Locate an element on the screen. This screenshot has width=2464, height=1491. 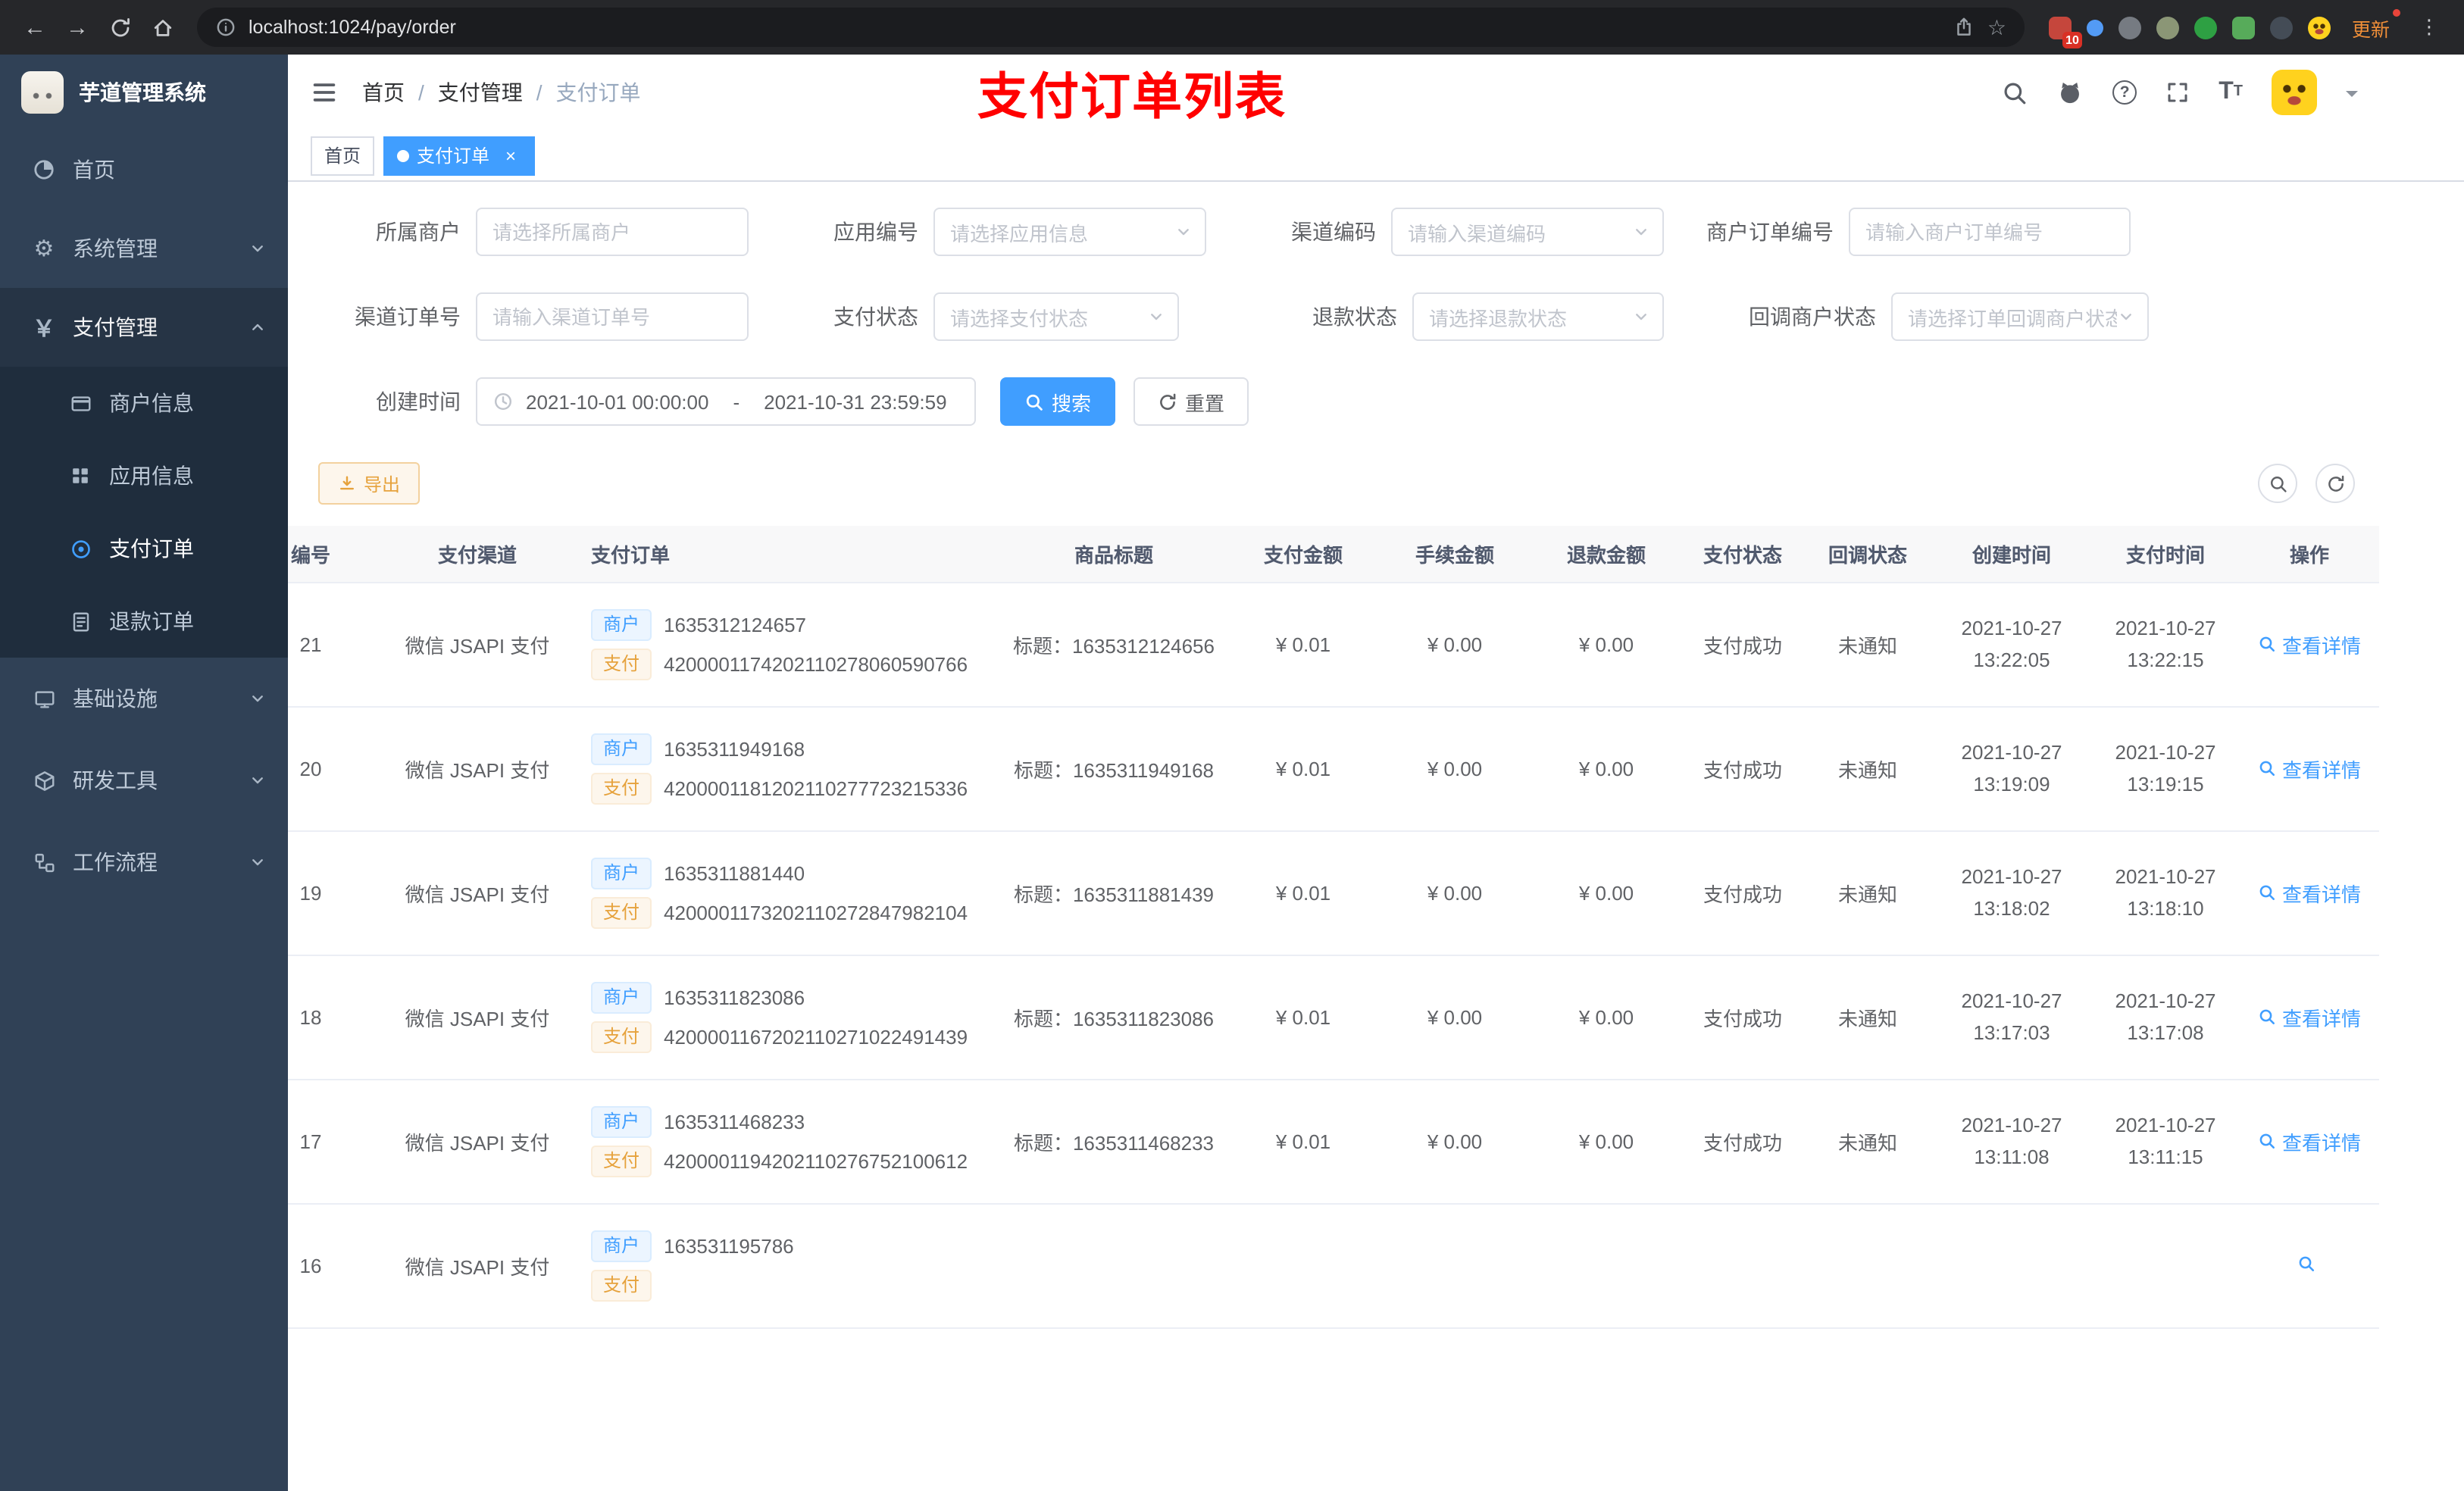
reset-button: 重置 is located at coordinates (1191, 401).